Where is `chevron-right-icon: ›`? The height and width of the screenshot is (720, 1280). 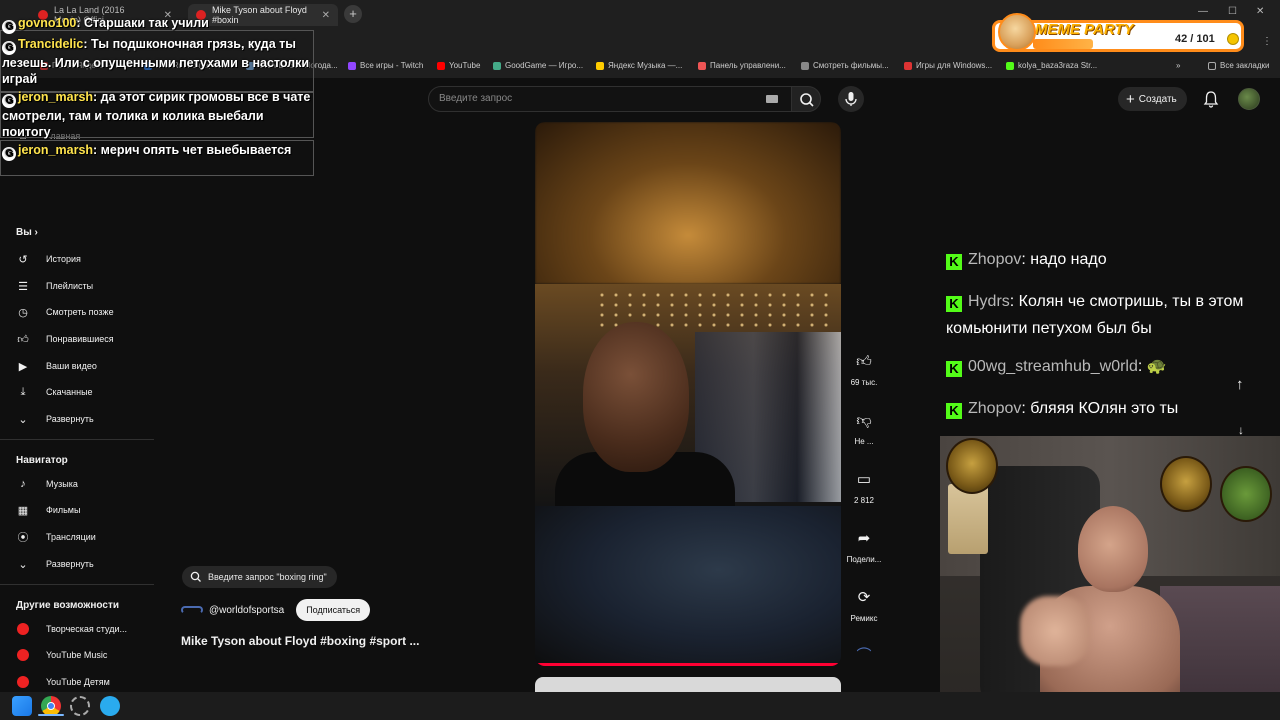 chevron-right-icon: › is located at coordinates (36, 232).